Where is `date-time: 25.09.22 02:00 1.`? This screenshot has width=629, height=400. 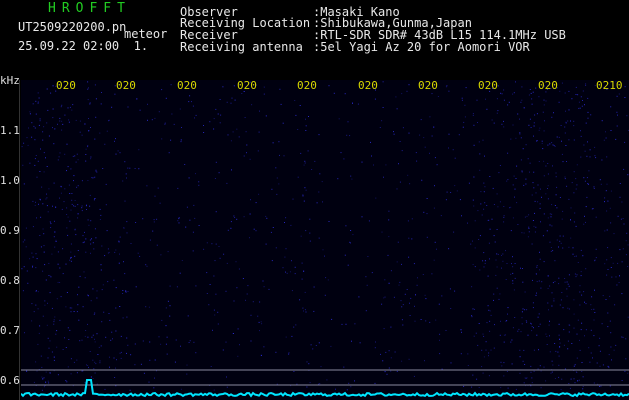 date-time: 25.09.22 02:00 1. is located at coordinates (83, 46).